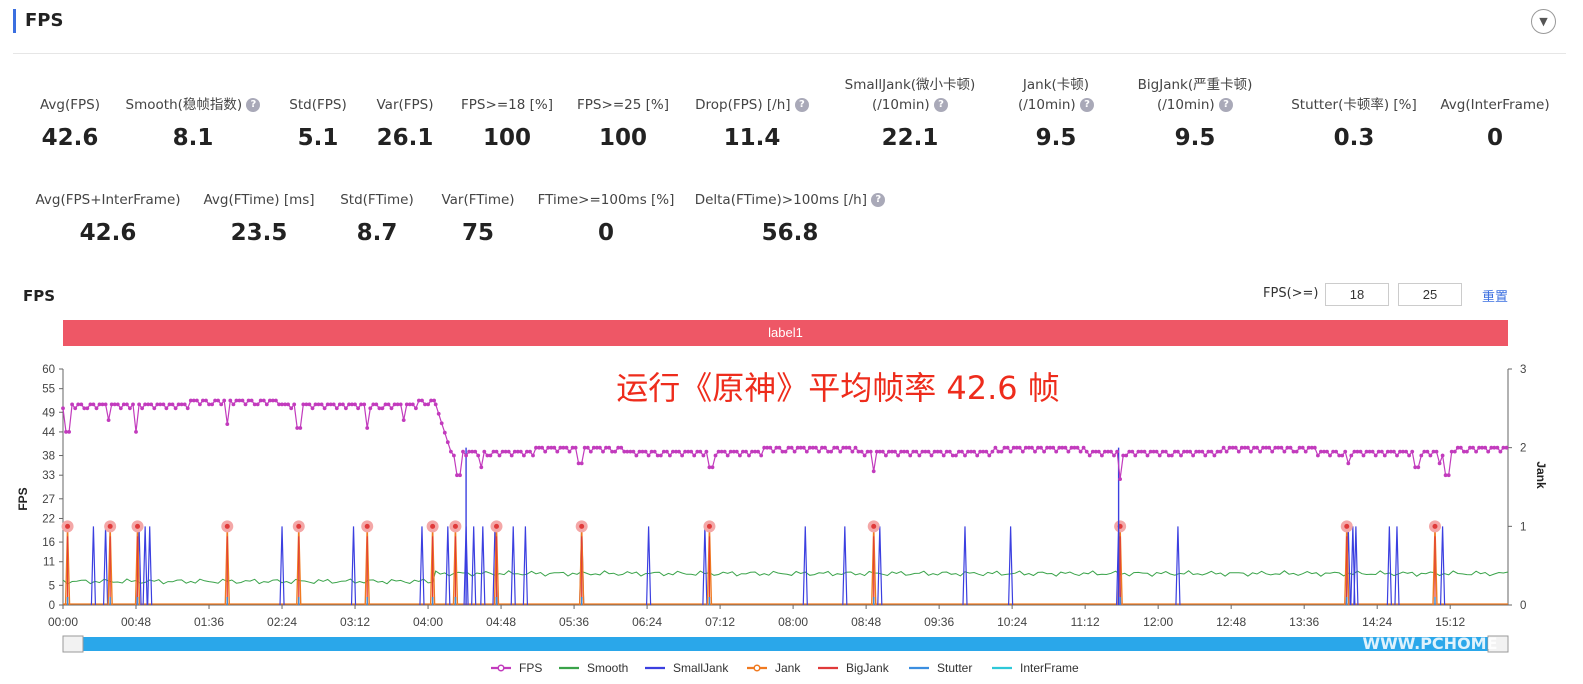  I want to click on x-tick-label: 01:36, so click(209, 622).